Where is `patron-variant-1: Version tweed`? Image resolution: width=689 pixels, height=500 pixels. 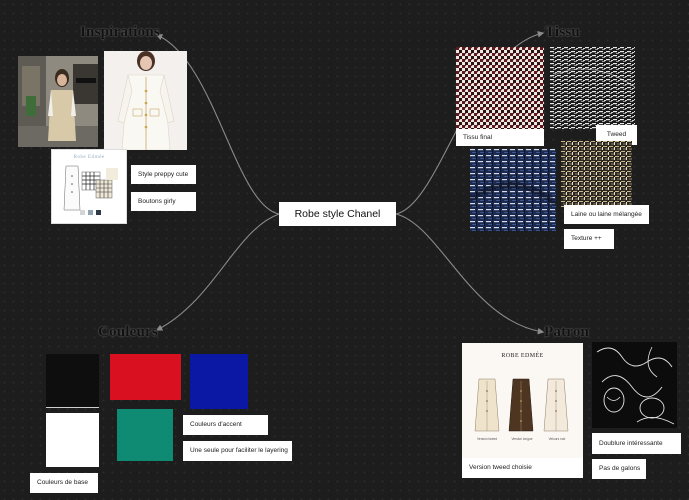
patron-variant-1: Version tweed is located at coordinates (487, 439).